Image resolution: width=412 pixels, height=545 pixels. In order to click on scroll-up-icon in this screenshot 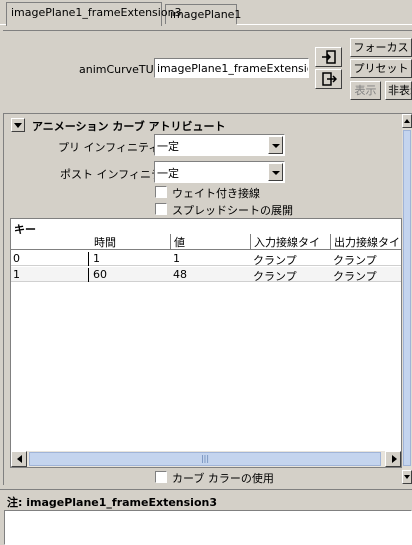, I will do `click(407, 121)`.